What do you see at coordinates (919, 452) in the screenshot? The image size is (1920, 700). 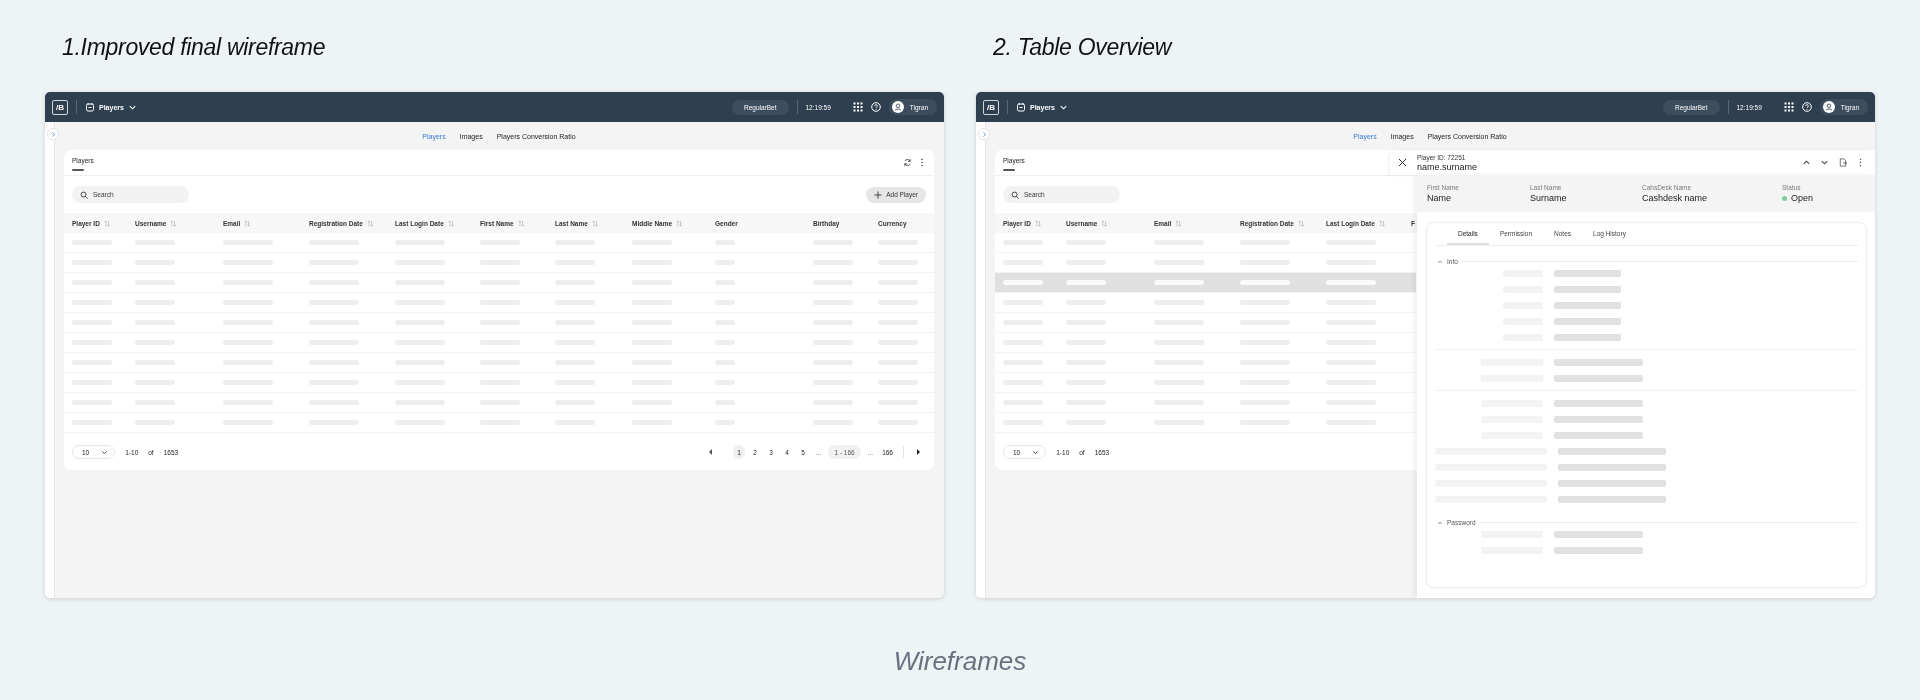 I see `triangle-right-icon` at bounding box center [919, 452].